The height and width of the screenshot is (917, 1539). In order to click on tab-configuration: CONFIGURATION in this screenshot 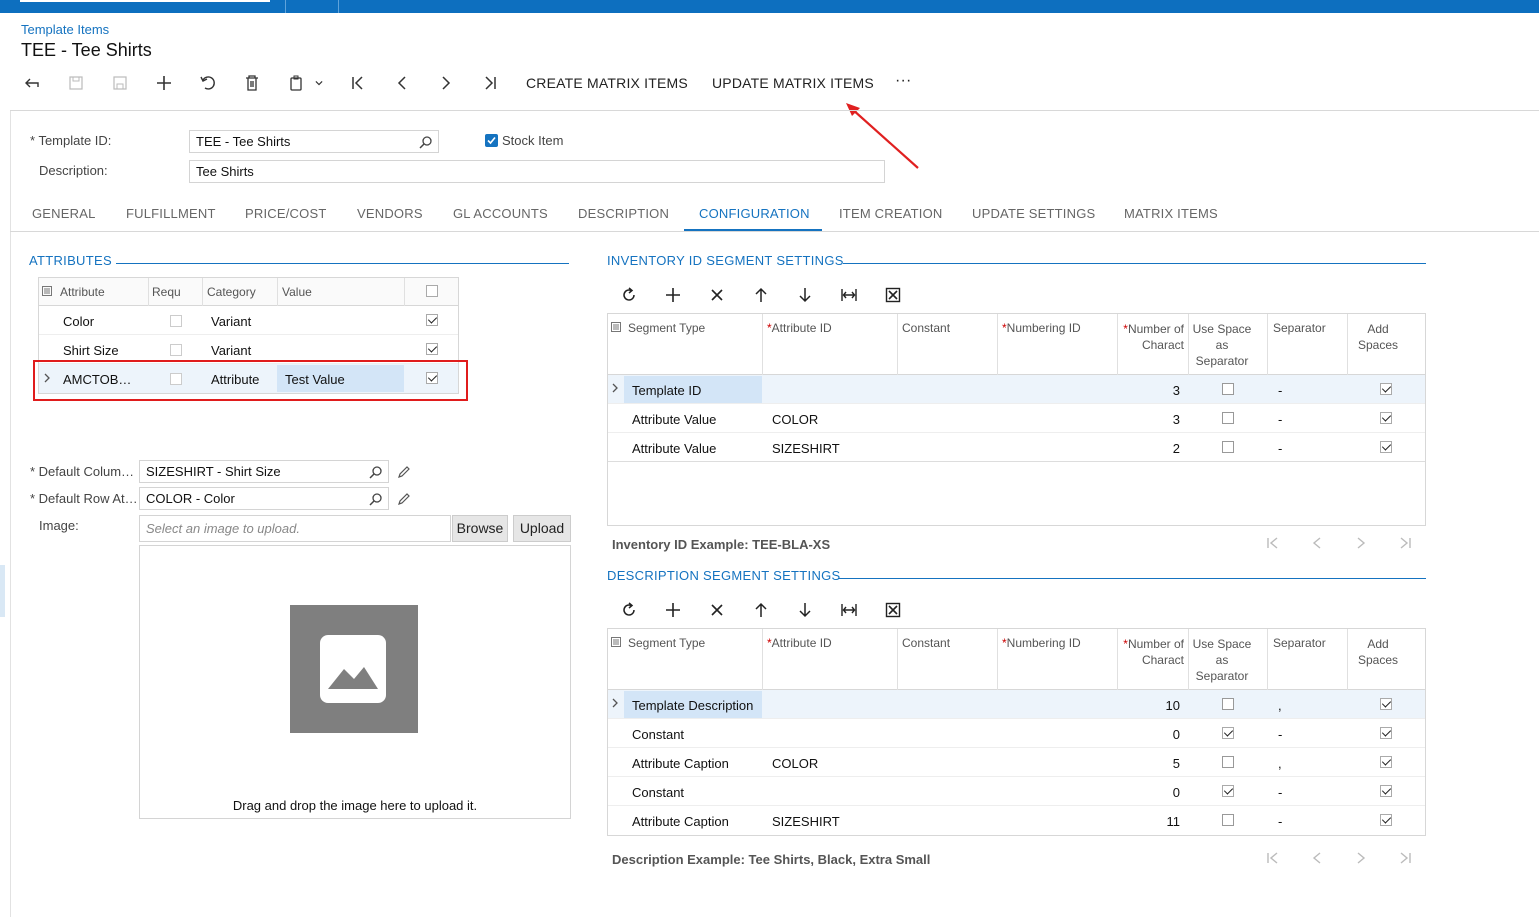, I will do `click(754, 213)`.